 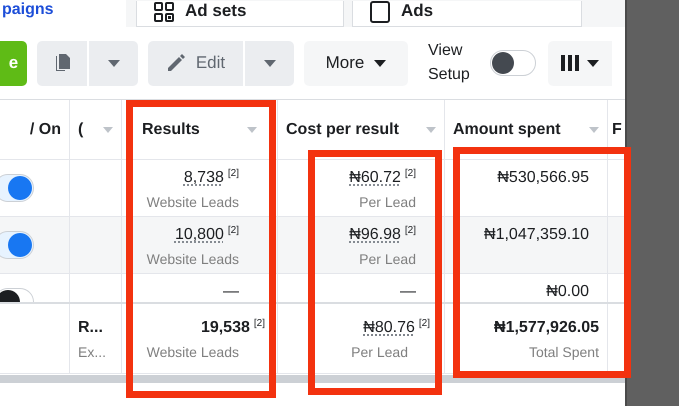 What do you see at coordinates (389, 328) in the screenshot?
I see `cost-total: ₦80.76` at bounding box center [389, 328].